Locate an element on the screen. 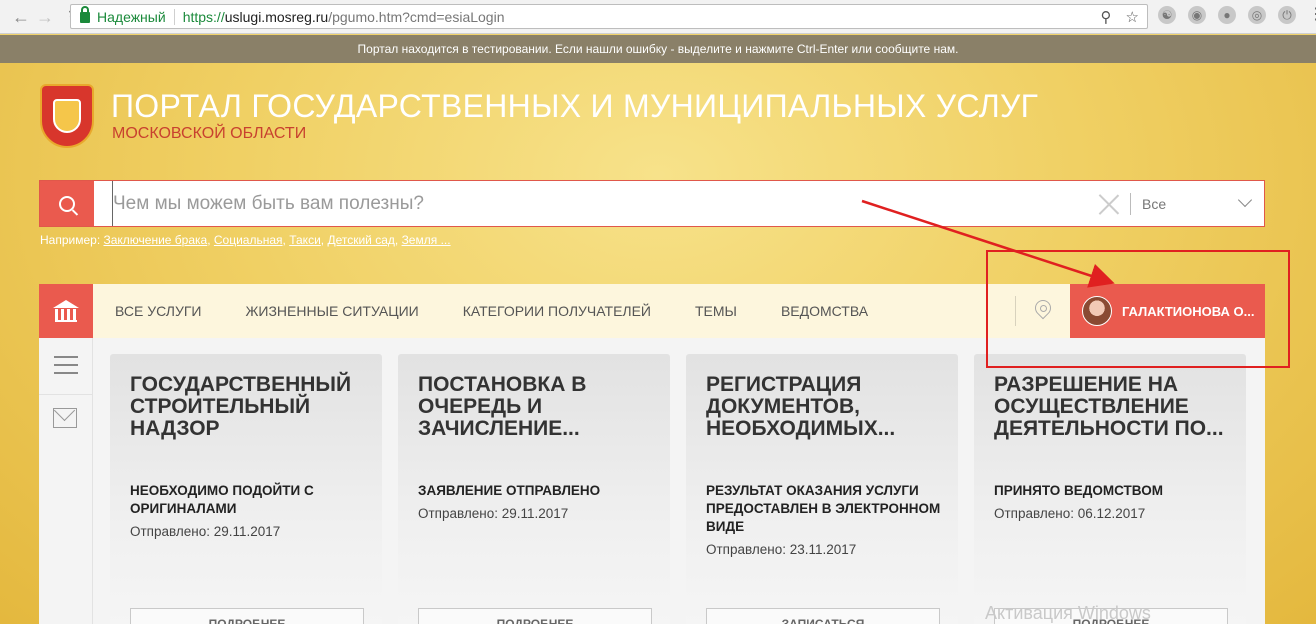 The image size is (1316, 624). annotation-arrow is located at coordinates (988, 243).